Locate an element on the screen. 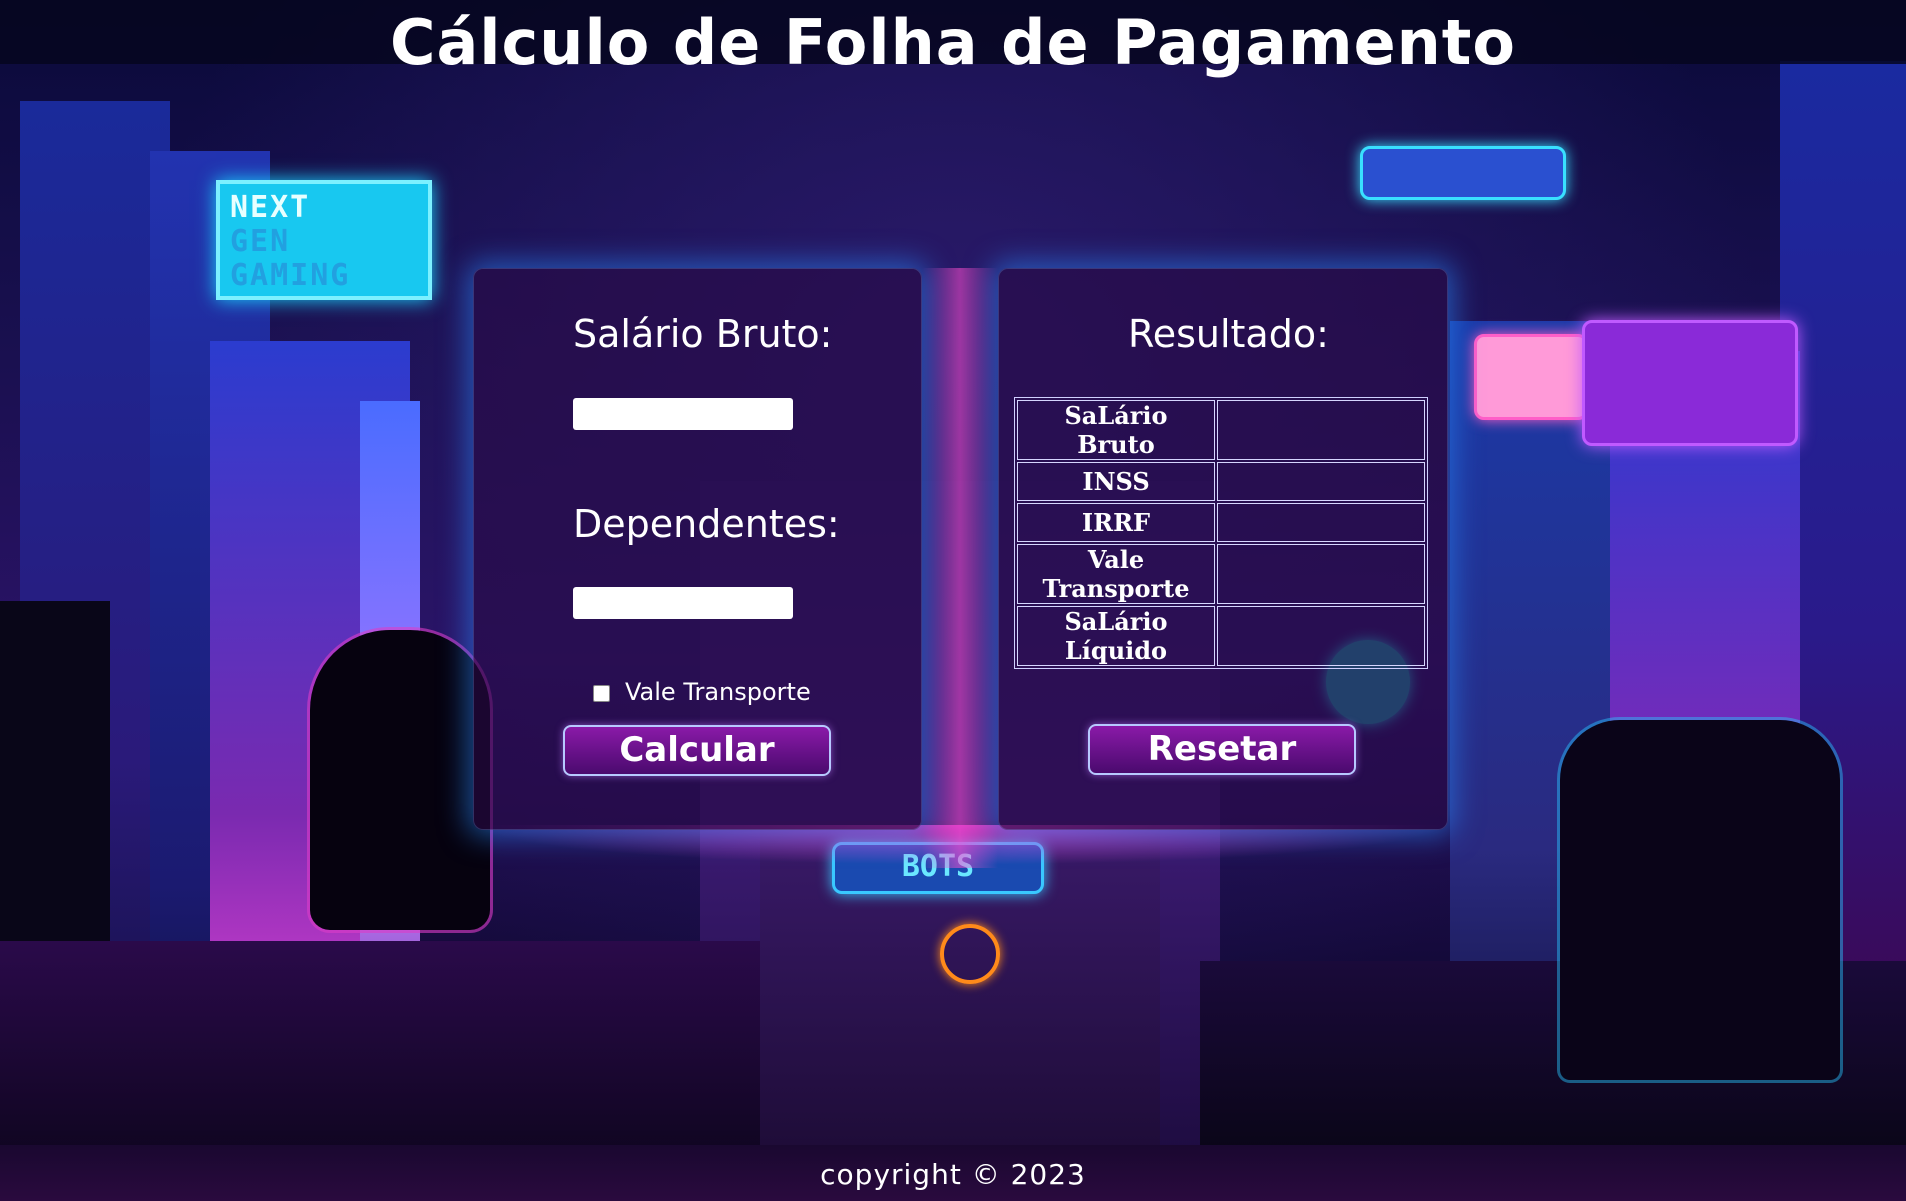  neon-floor-glow is located at coordinates (960, 845).